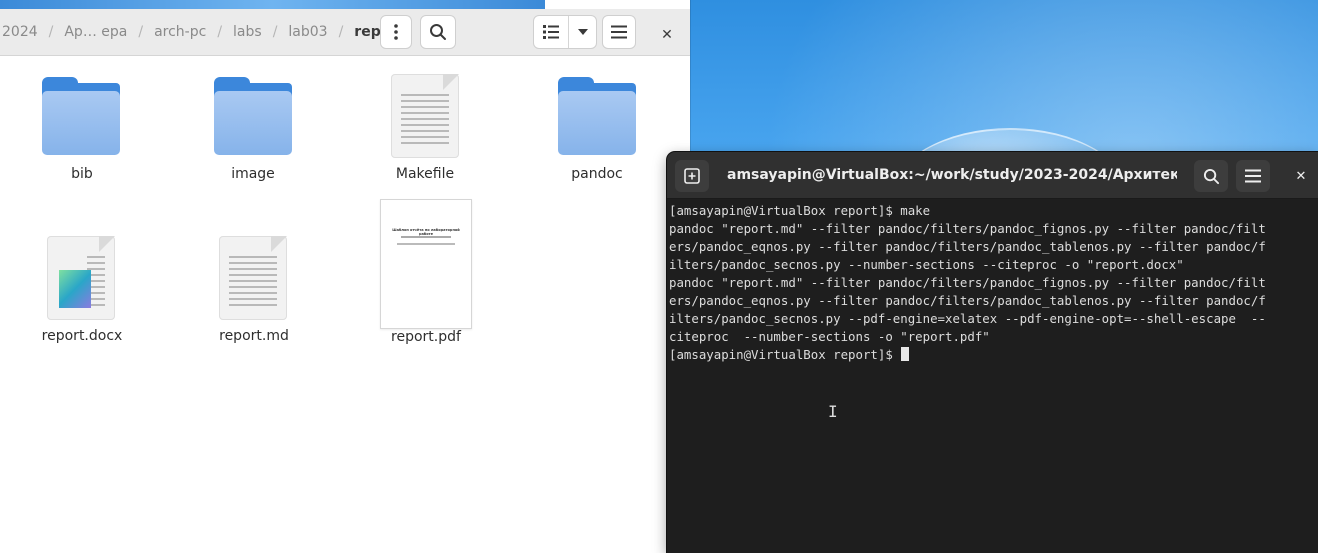 The height and width of the screenshot is (553, 1318). I want to click on list-view-button, so click(552, 32).